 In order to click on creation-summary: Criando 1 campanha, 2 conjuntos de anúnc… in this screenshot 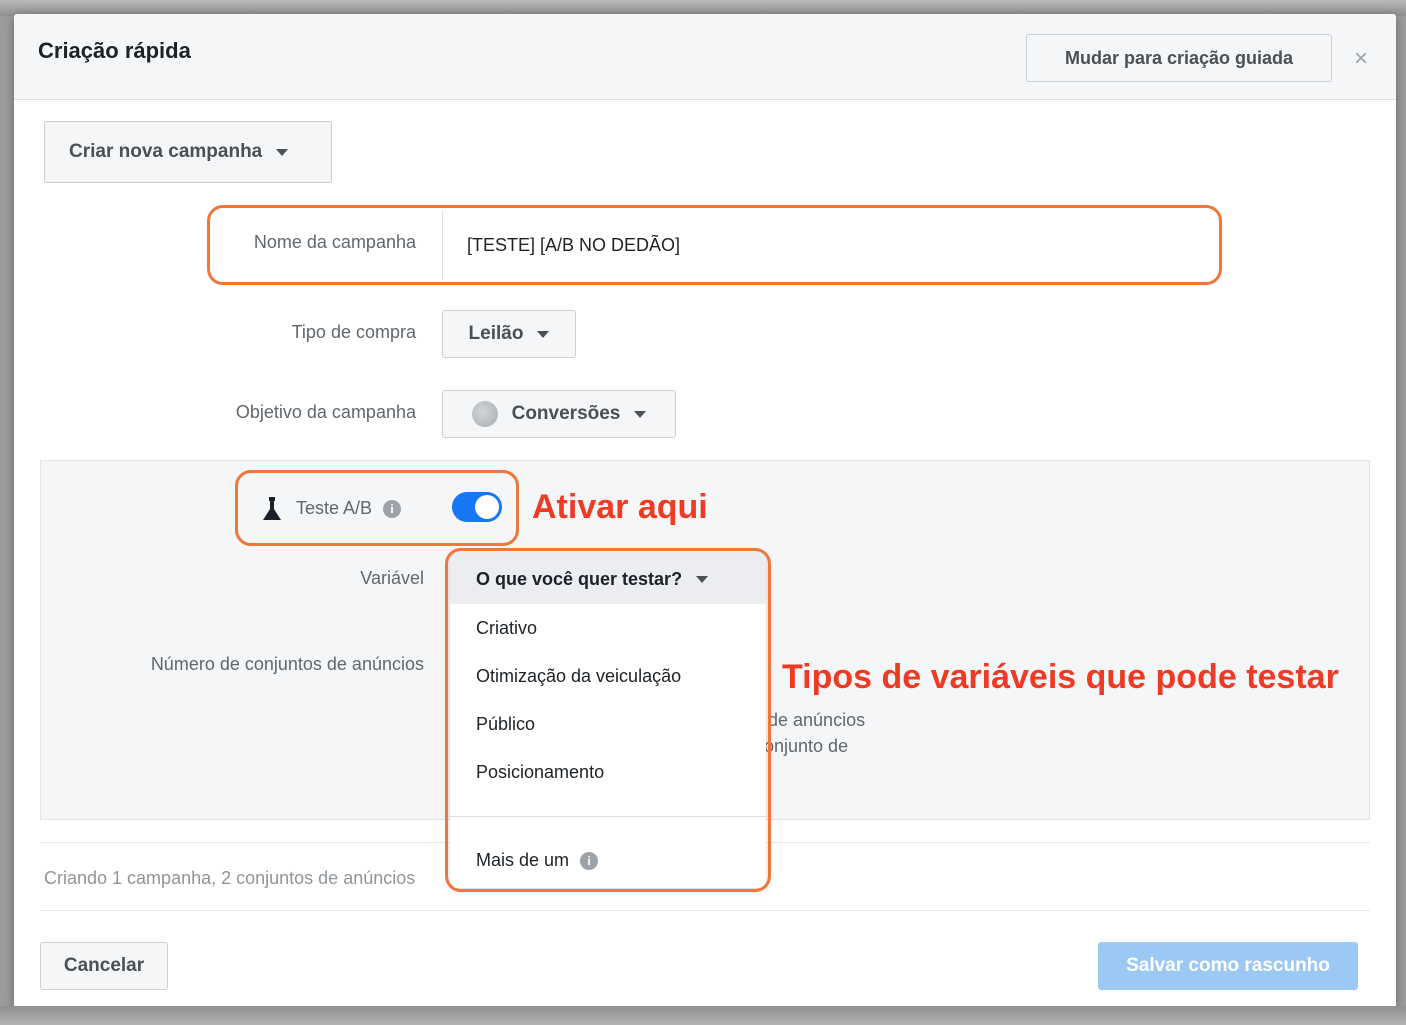, I will do `click(230, 878)`.